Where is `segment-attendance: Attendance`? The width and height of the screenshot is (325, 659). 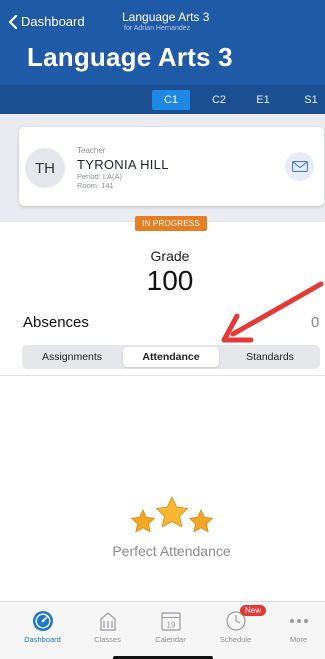 segment-attendance: Attendance is located at coordinates (171, 357).